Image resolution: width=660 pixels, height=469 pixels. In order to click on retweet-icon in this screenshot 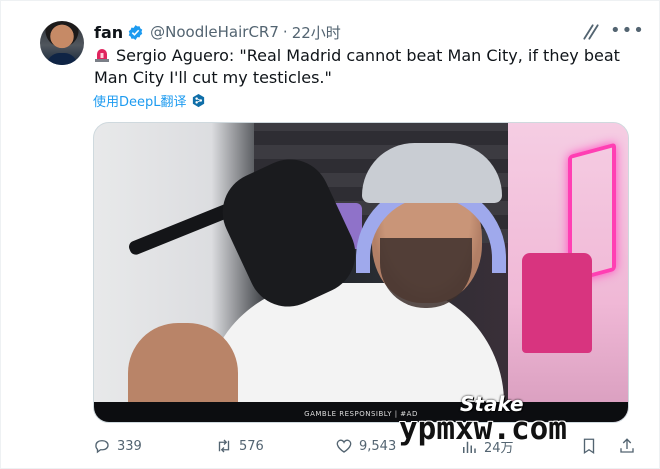, I will do `click(224, 446)`.